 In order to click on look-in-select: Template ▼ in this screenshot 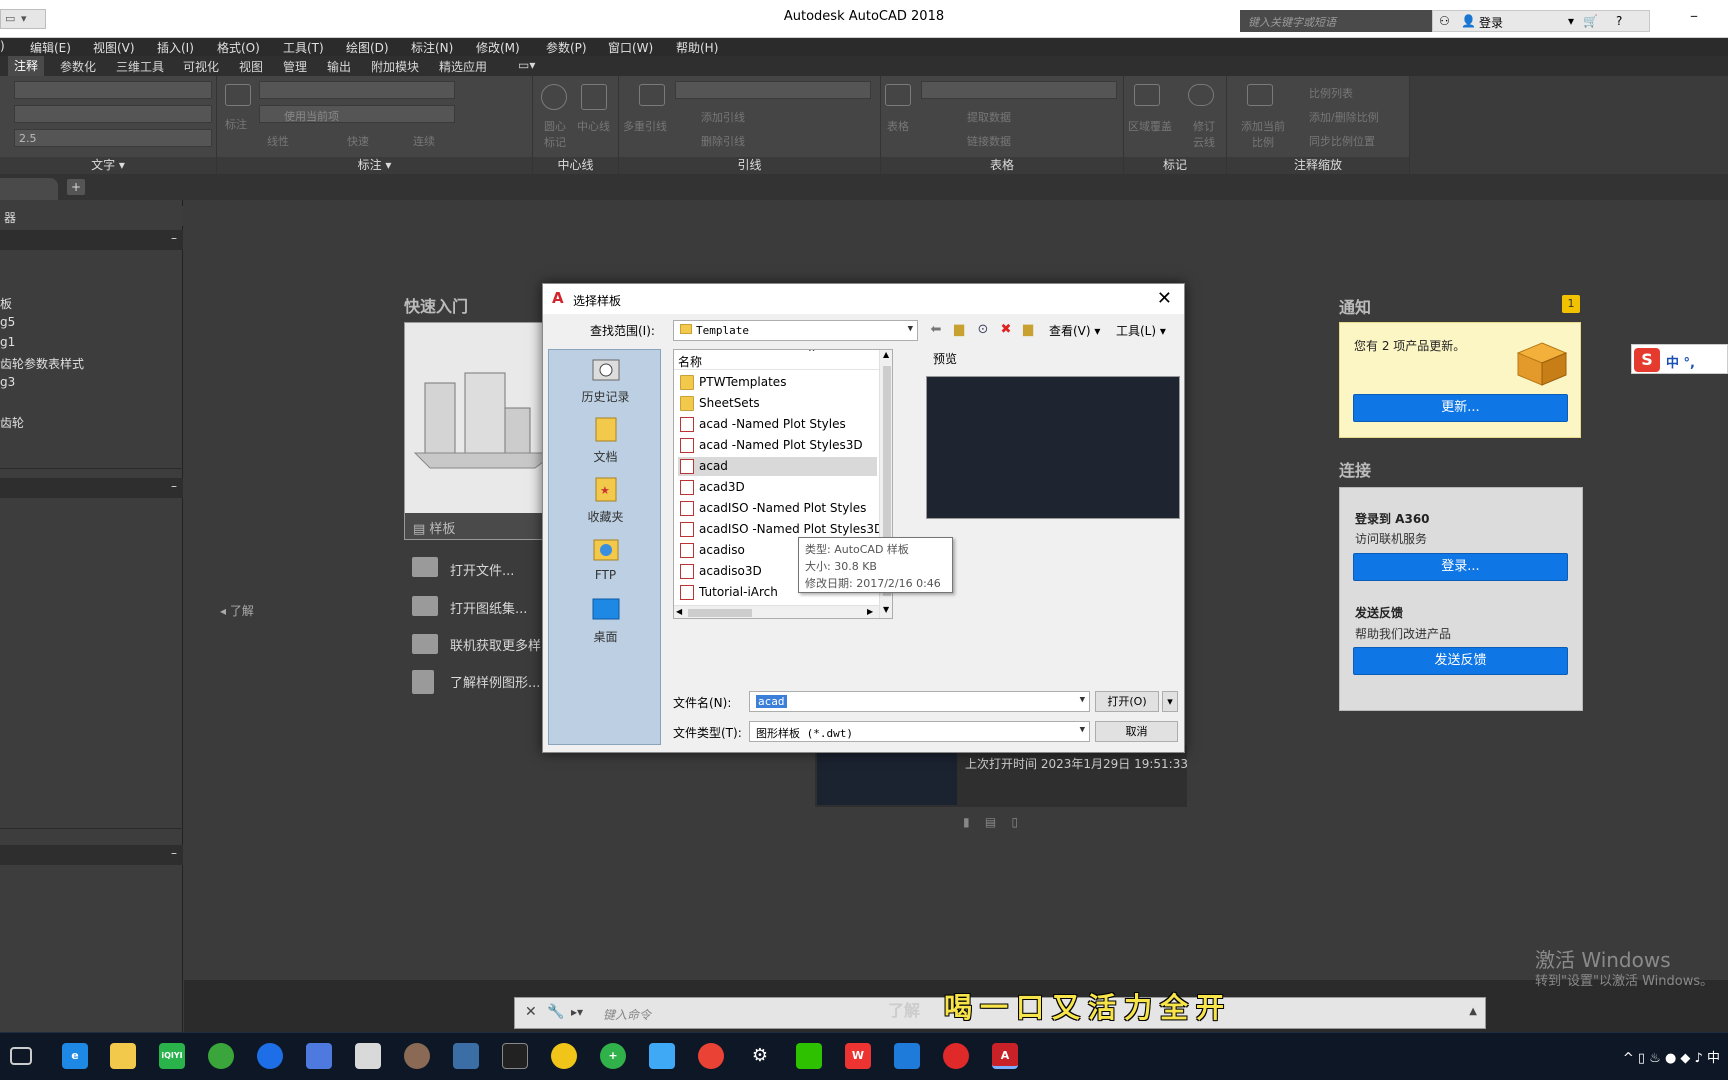, I will do `click(795, 330)`.